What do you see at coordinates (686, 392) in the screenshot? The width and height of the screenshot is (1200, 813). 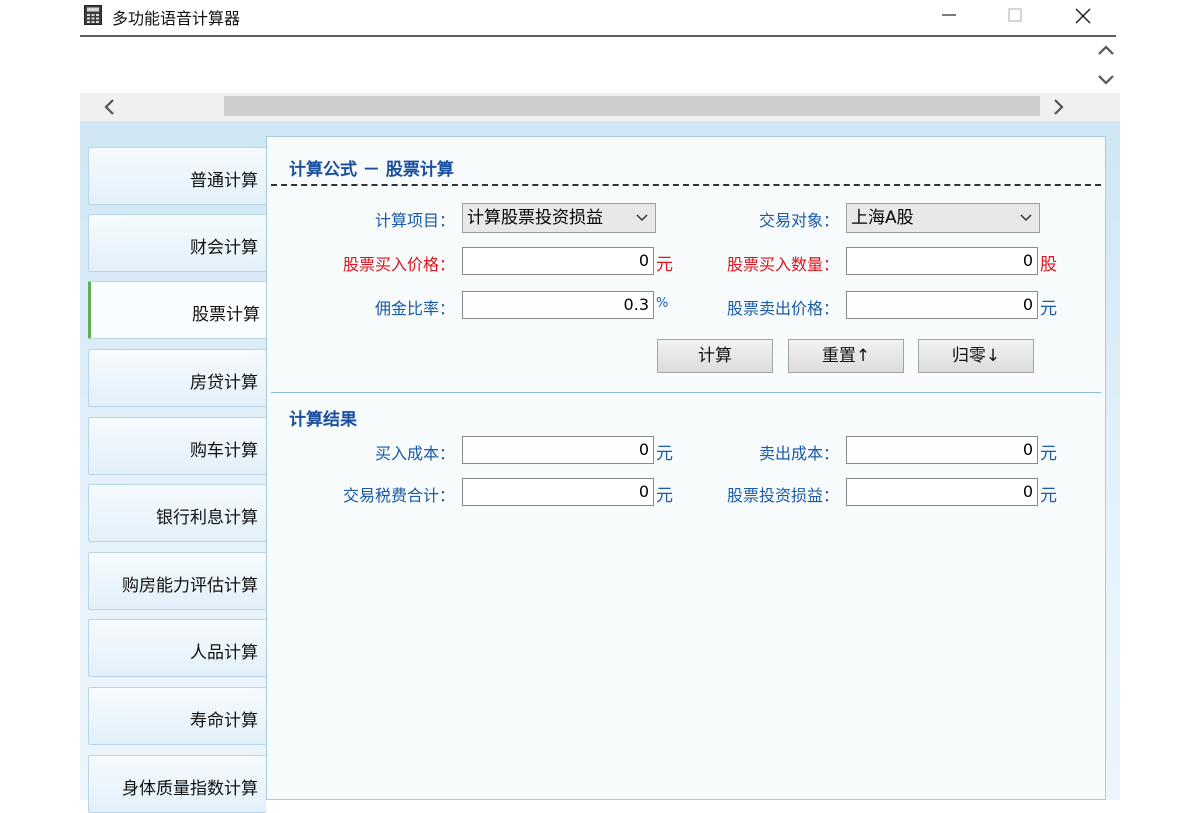 I see `section-divider` at bounding box center [686, 392].